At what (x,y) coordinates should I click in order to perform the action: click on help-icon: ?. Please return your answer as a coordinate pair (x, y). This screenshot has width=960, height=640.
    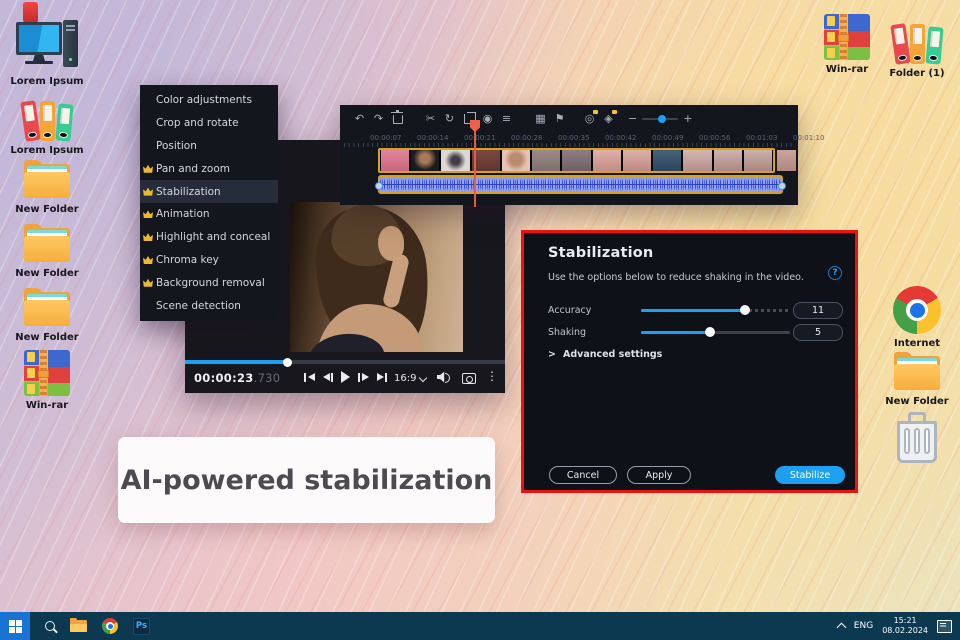
    Looking at the image, I should click on (835, 273).